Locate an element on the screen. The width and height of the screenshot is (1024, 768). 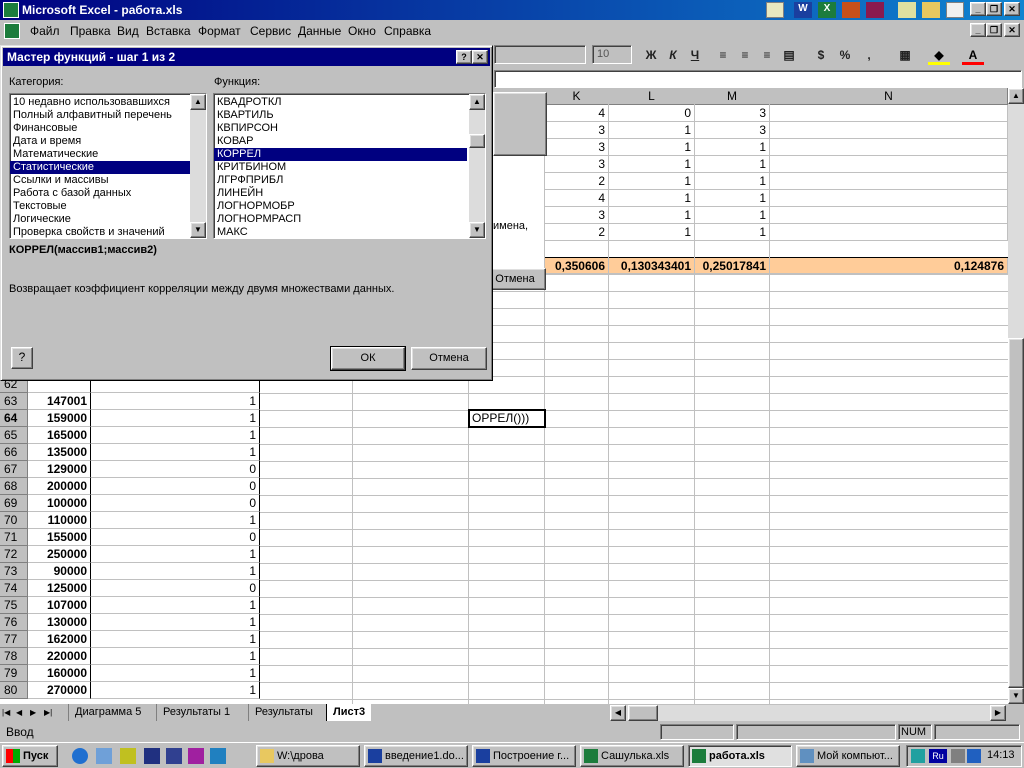
currency-icon: $ is located at coordinates (821, 55).